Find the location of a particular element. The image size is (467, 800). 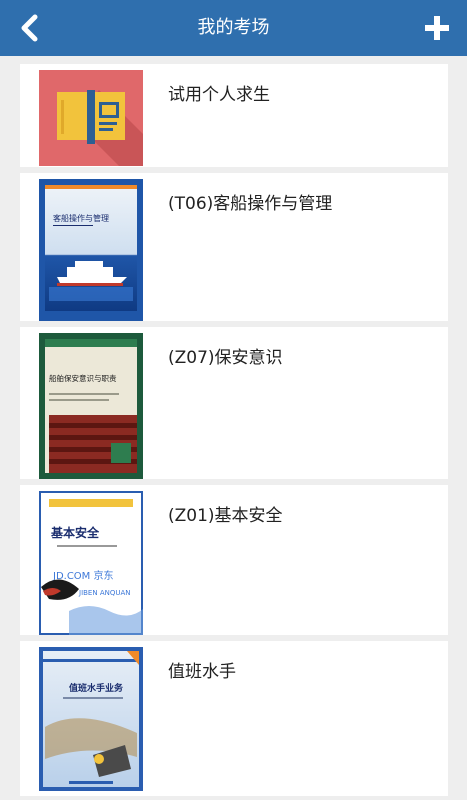

svg-text: 基本安全 is located at coordinates (75, 532).